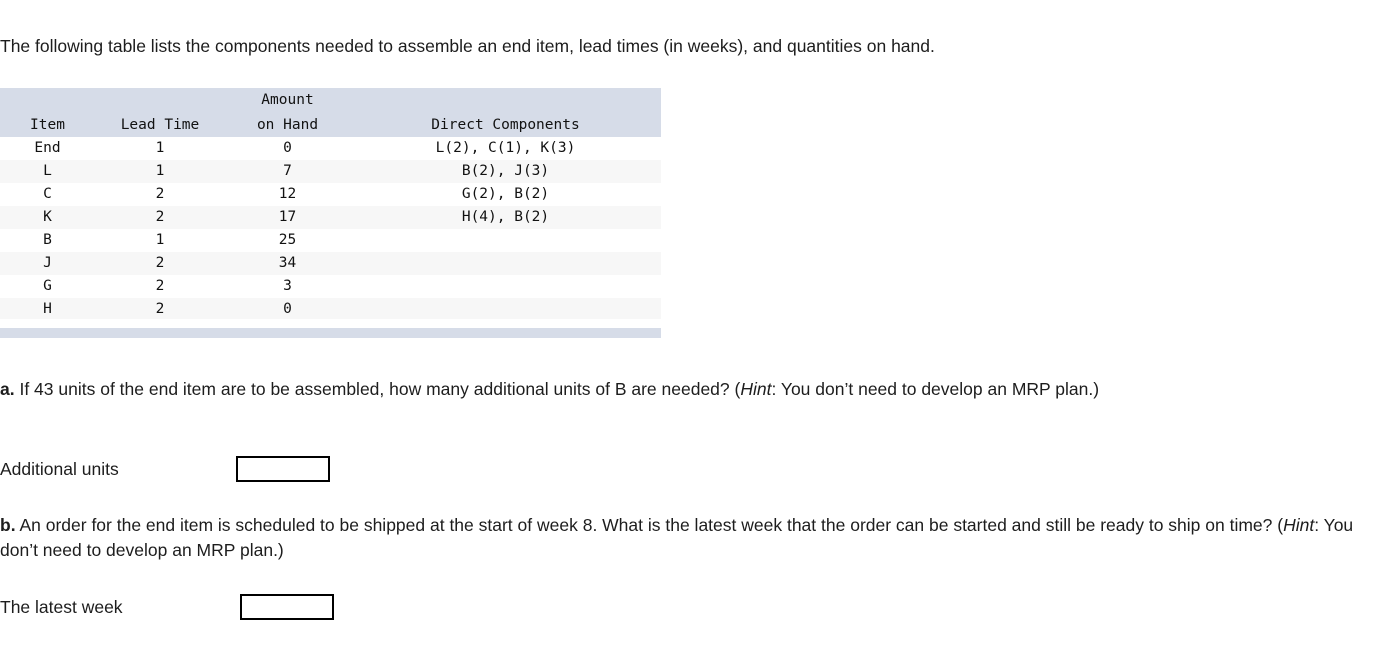 The height and width of the screenshot is (669, 1387). Describe the element at coordinates (330, 240) in the screenshot. I see `table-row: B 1 25` at that location.